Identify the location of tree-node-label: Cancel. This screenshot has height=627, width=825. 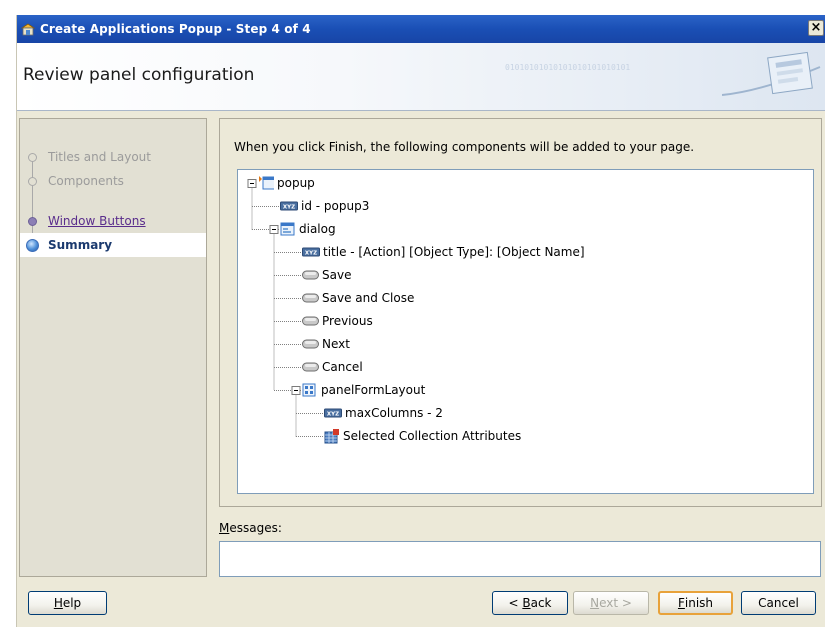
(342, 367).